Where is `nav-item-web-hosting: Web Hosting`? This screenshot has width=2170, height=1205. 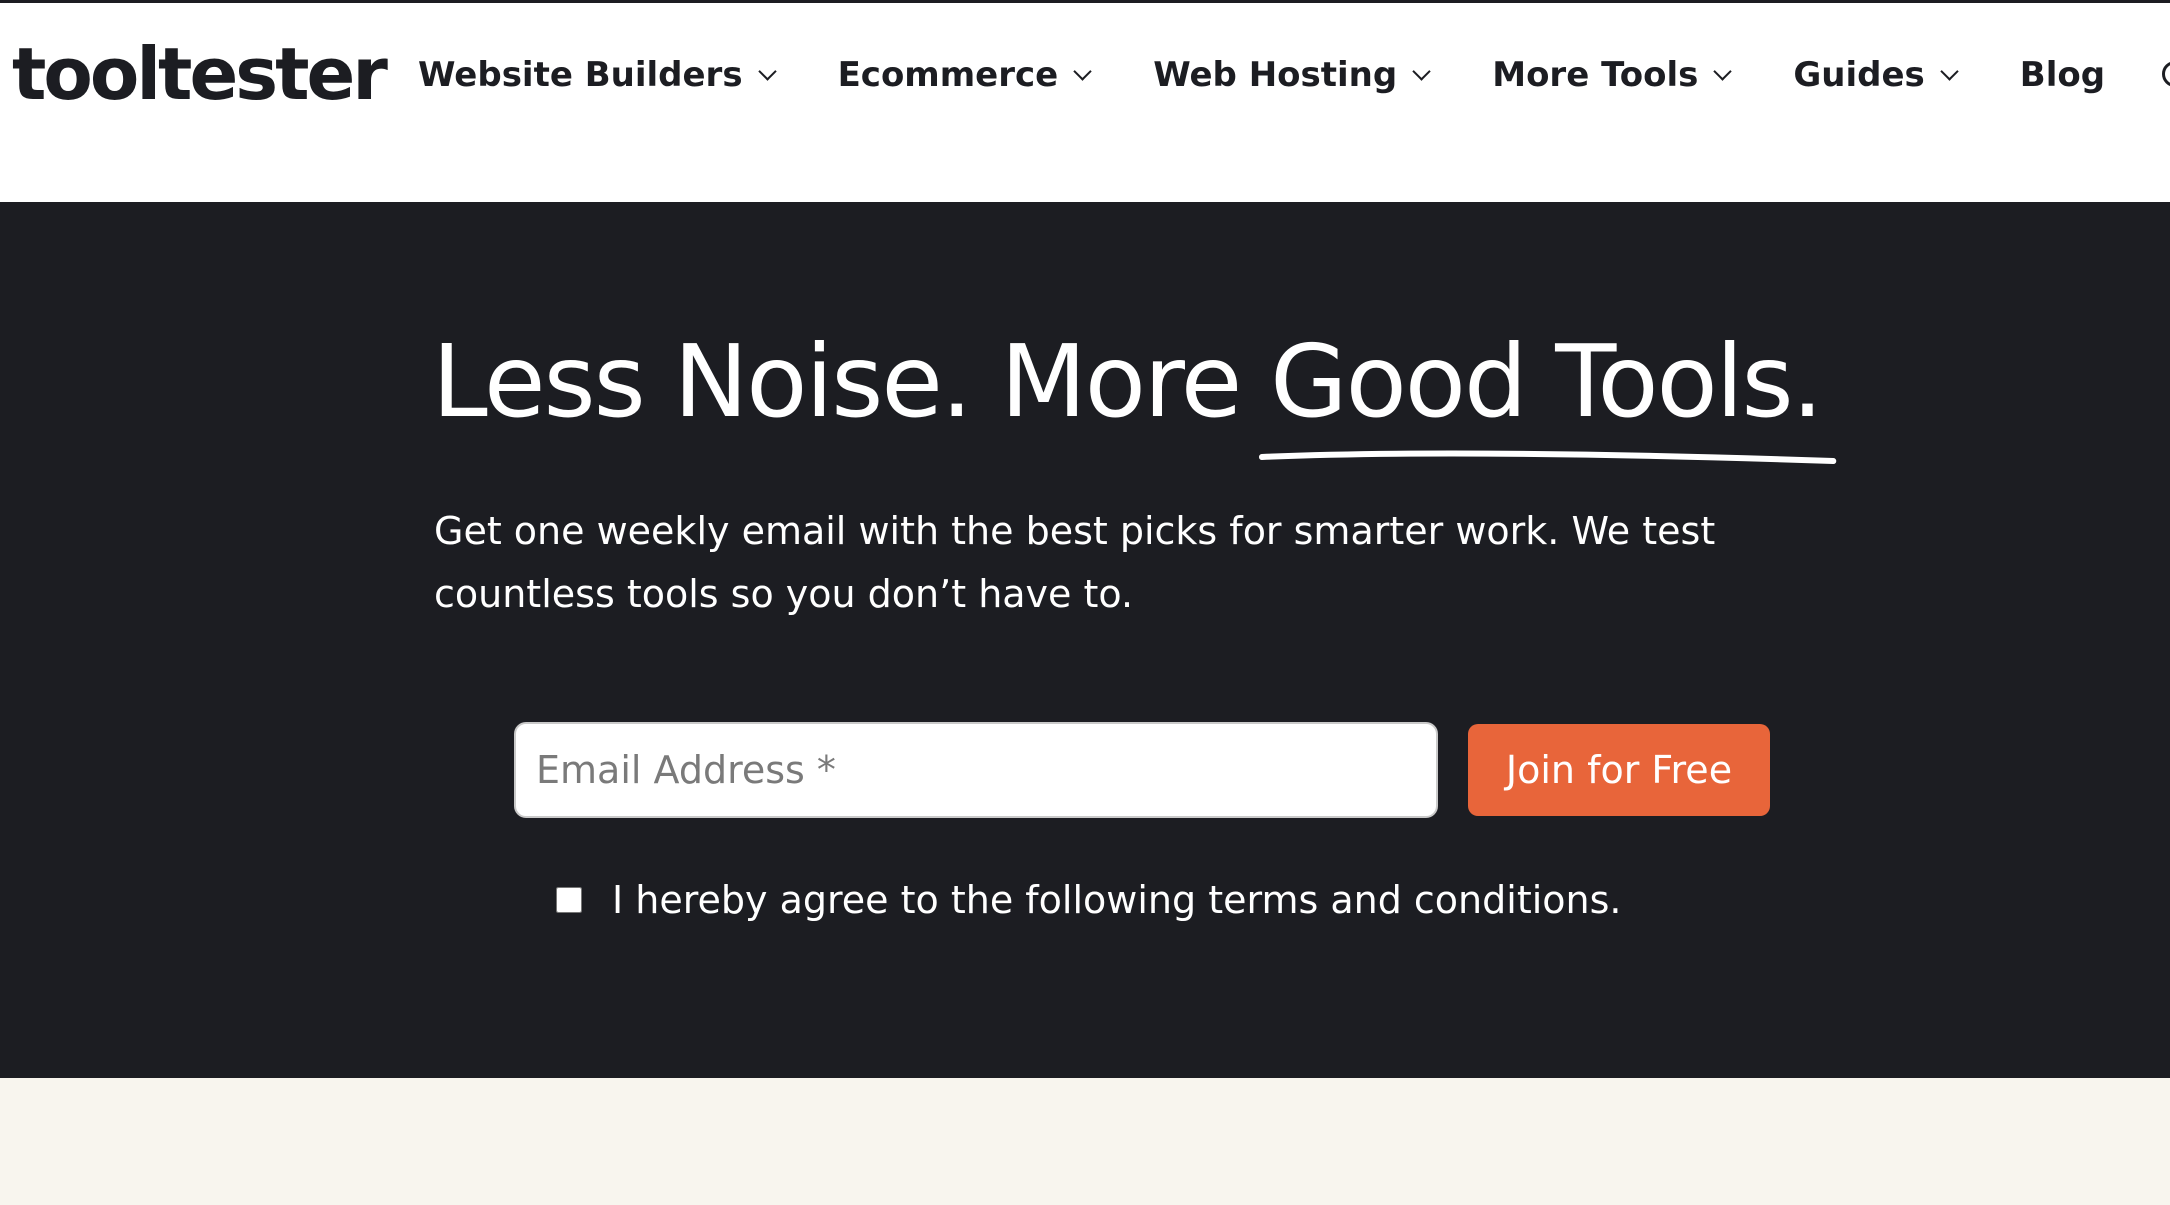 nav-item-web-hosting: Web Hosting is located at coordinates (1292, 75).